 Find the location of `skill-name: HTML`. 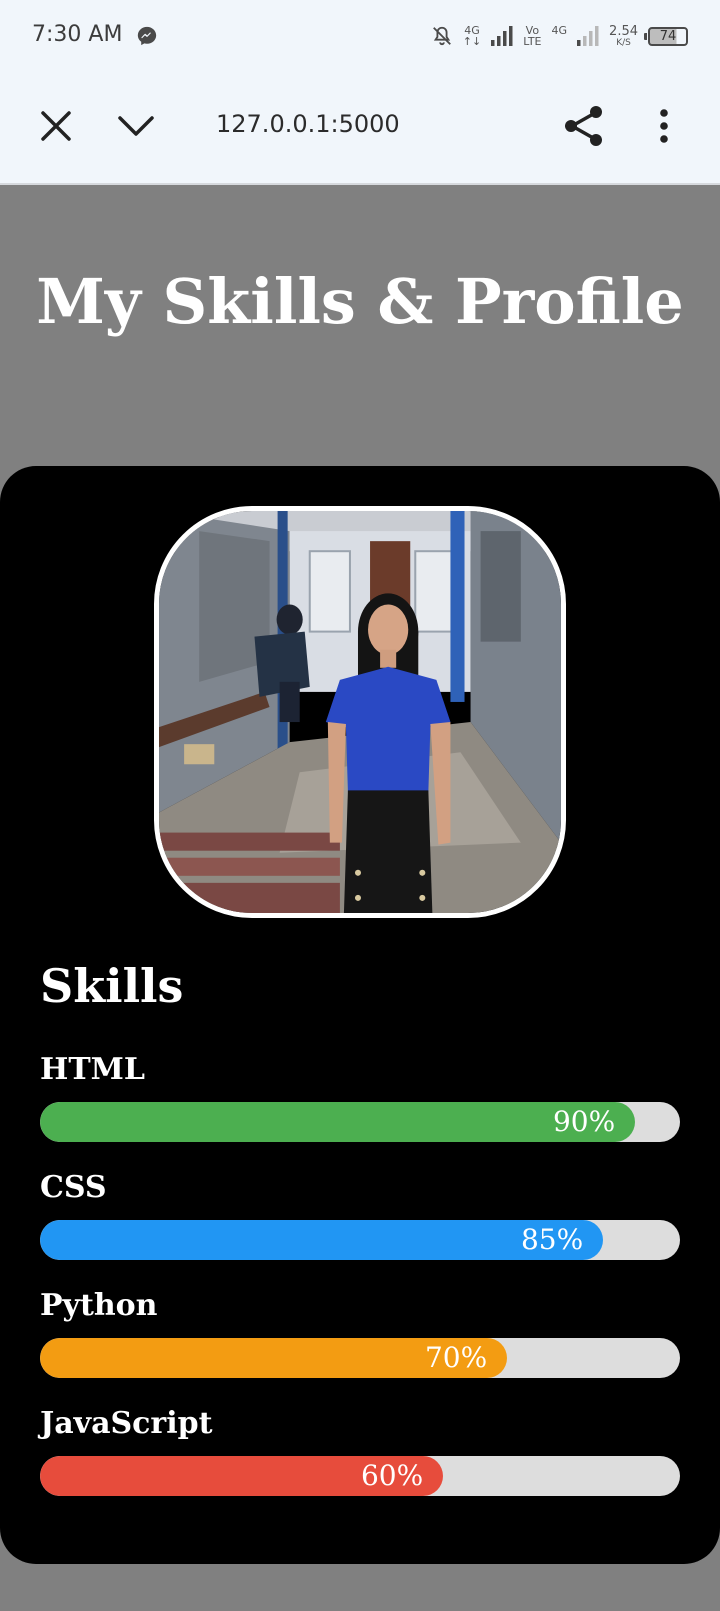

skill-name: HTML is located at coordinates (92, 1069).